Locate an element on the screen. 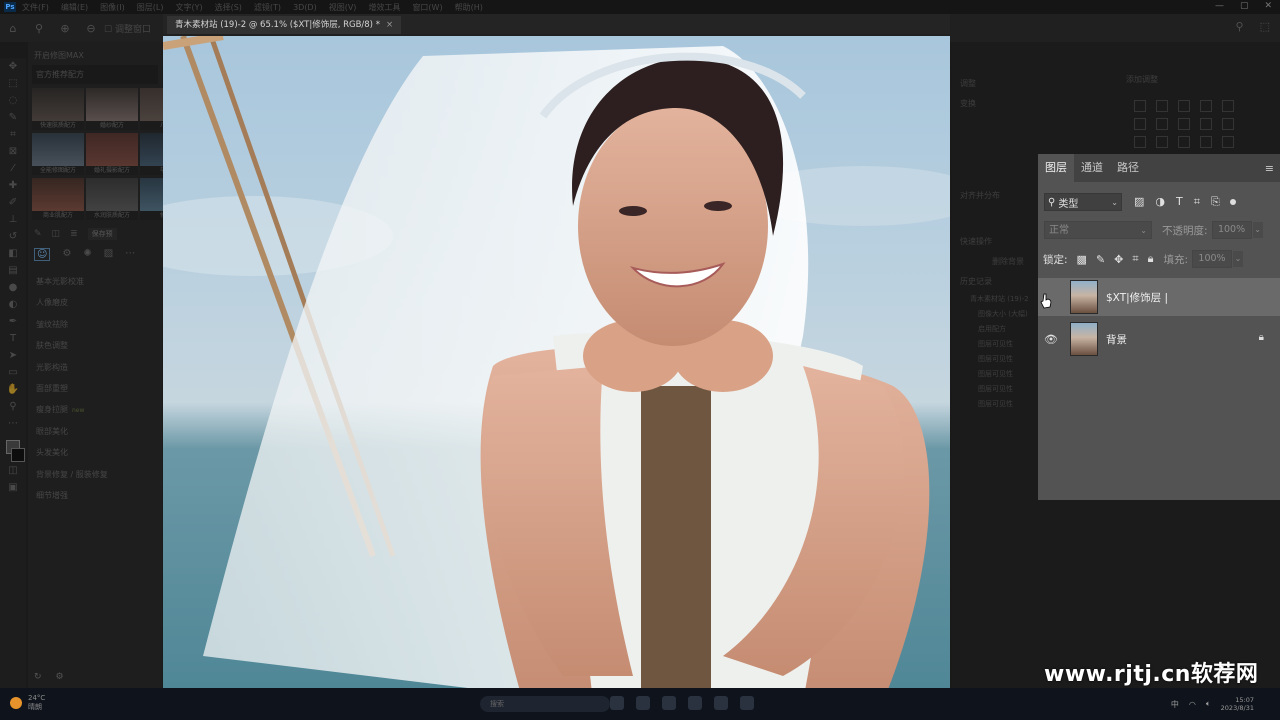 The height and width of the screenshot is (720, 1280). blur-tool-icon: ● is located at coordinates (13, 287).